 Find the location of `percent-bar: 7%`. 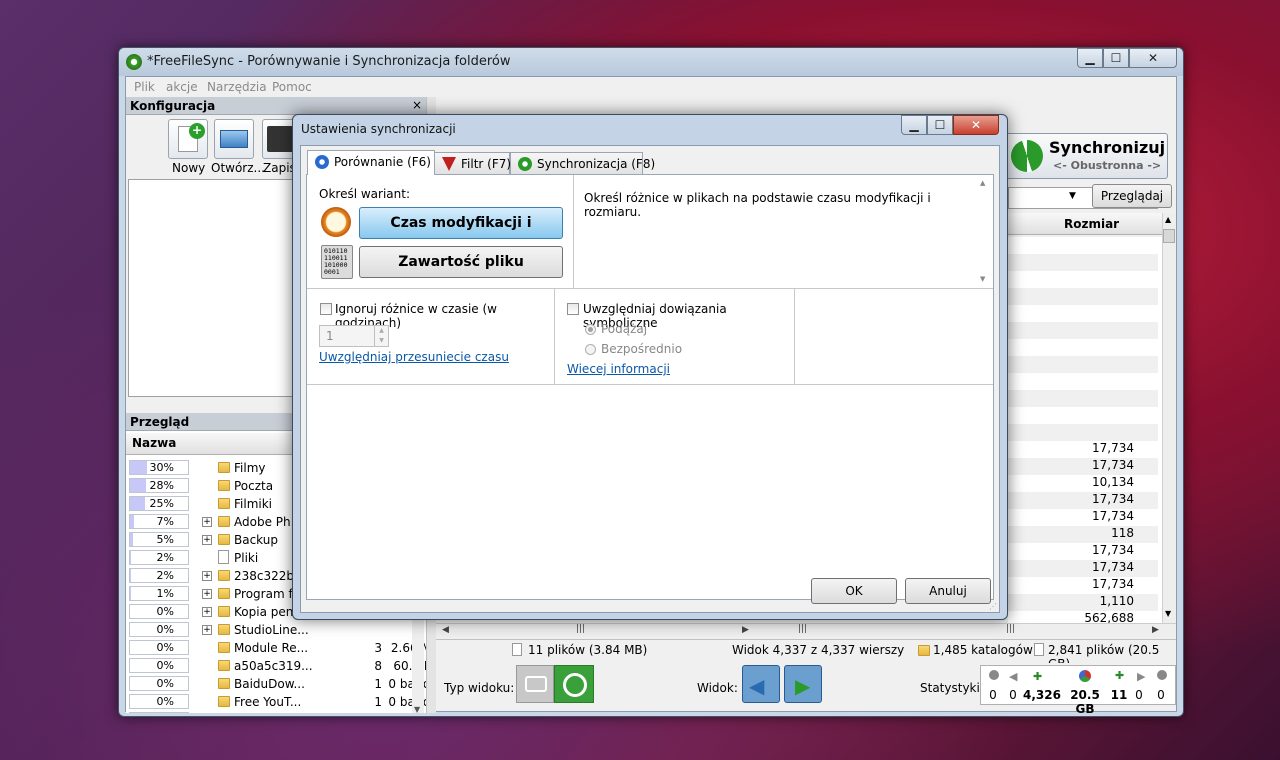

percent-bar: 7% is located at coordinates (159, 521).